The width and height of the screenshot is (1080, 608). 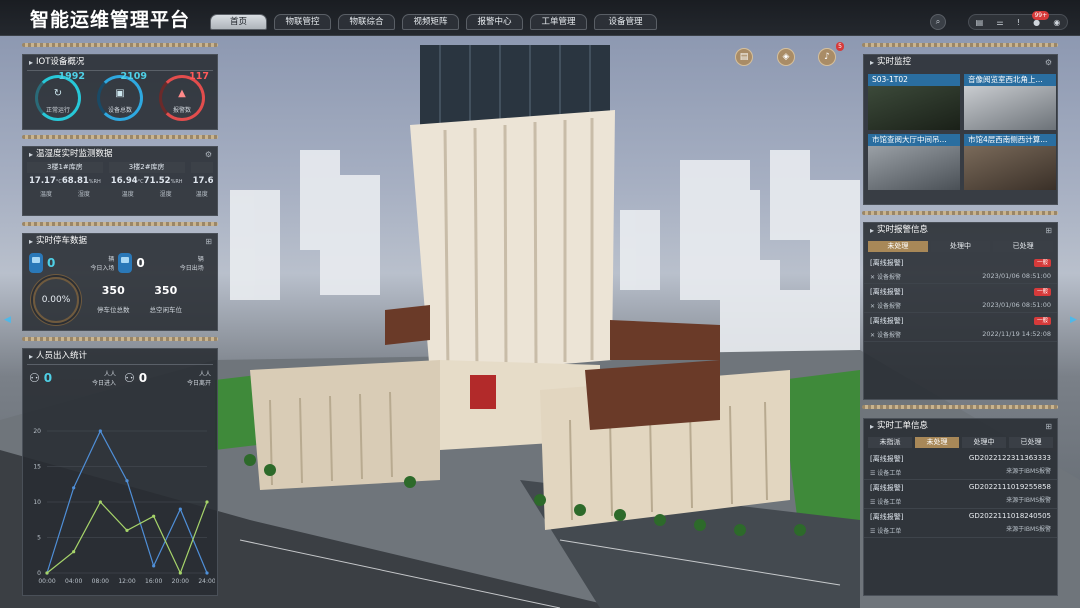 What do you see at coordinates (984, 442) in the screenshot?
I see `ticket-tab-processing: 处理中` at bounding box center [984, 442].